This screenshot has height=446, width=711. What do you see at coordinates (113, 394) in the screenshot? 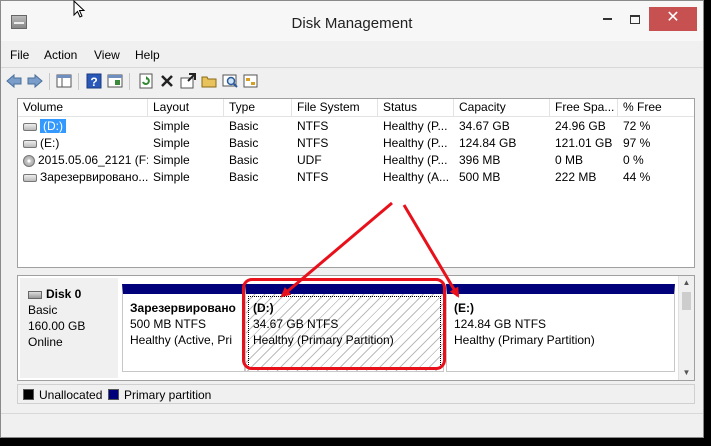
I see `legend-swatch-primary` at bounding box center [113, 394].